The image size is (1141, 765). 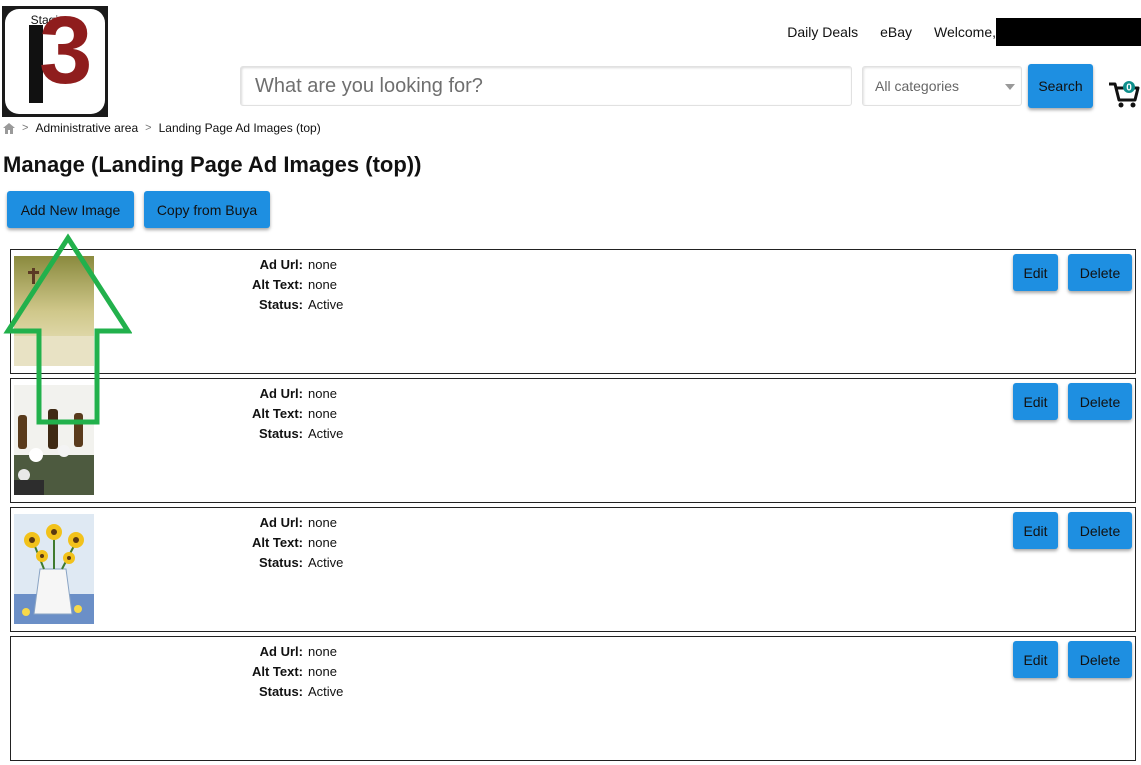 I want to click on breadcrumb-current: Landing Page Ad Images (top), so click(x=239, y=128).